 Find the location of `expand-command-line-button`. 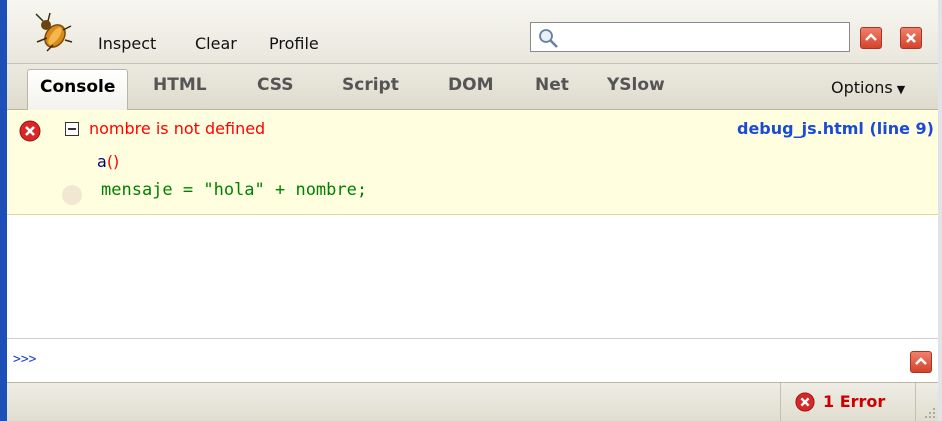

expand-command-line-button is located at coordinates (921, 362).